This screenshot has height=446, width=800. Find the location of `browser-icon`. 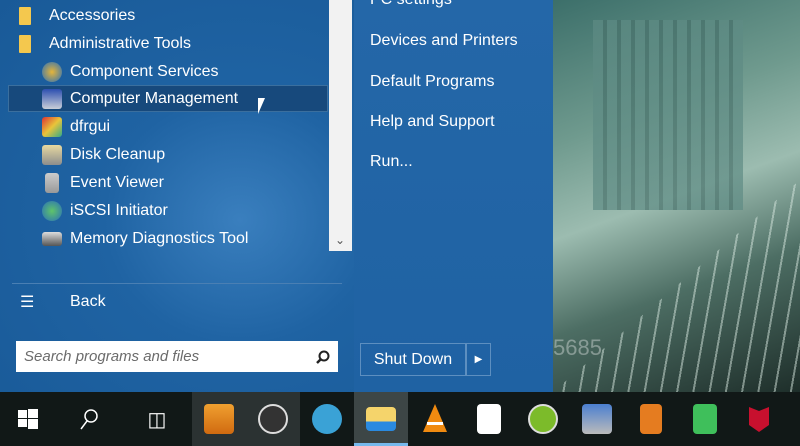

browser-icon is located at coordinates (327, 419).